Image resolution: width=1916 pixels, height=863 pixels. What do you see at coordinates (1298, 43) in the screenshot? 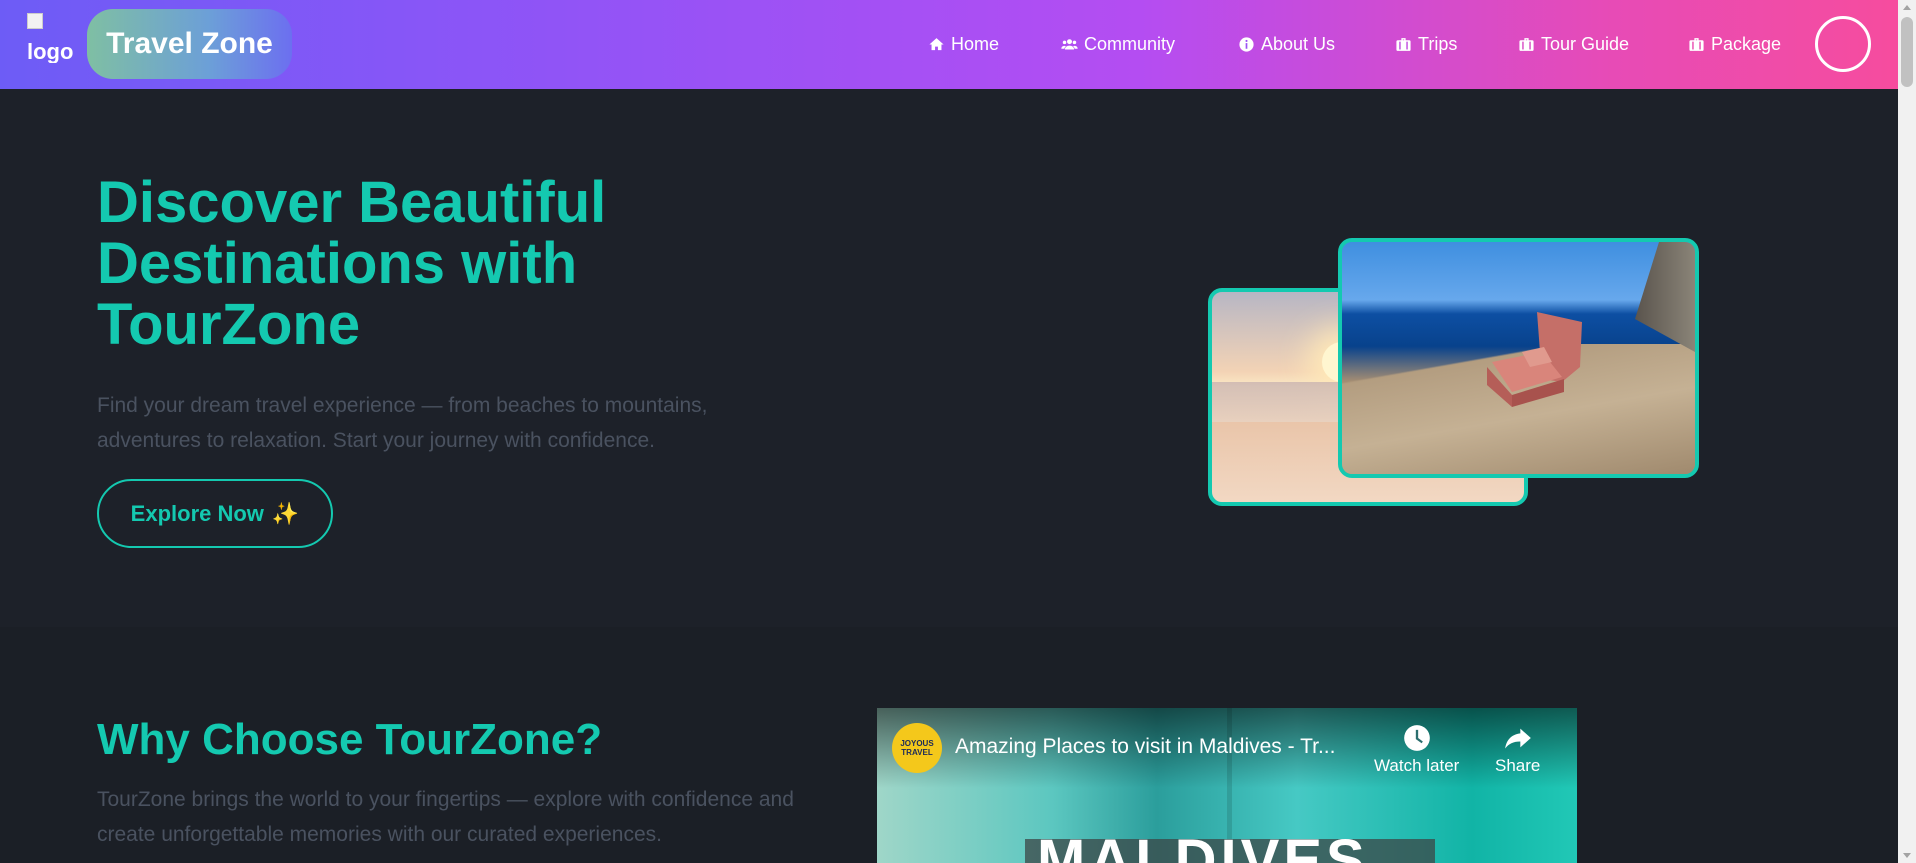
I see `nav-item-label: About Us` at bounding box center [1298, 43].